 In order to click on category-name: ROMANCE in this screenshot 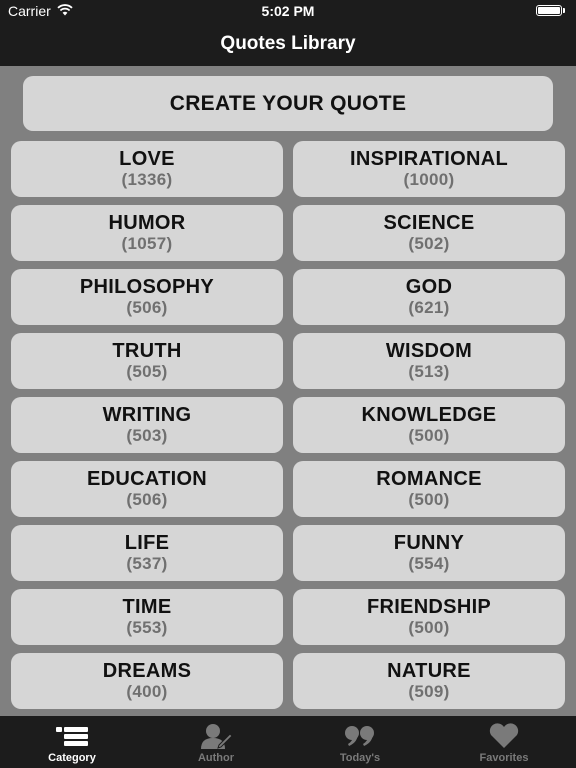, I will do `click(429, 479)`.